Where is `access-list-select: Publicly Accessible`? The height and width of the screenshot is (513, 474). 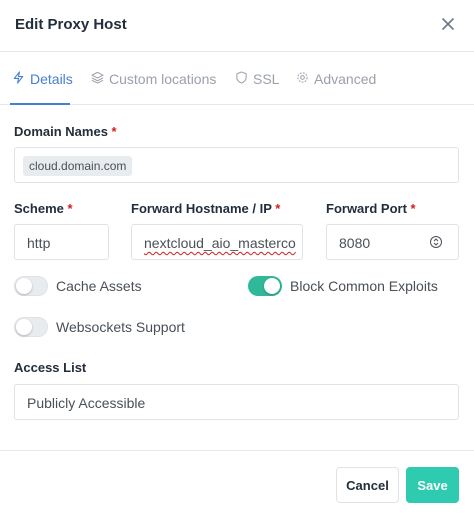 access-list-select: Publicly Accessible is located at coordinates (236, 402).